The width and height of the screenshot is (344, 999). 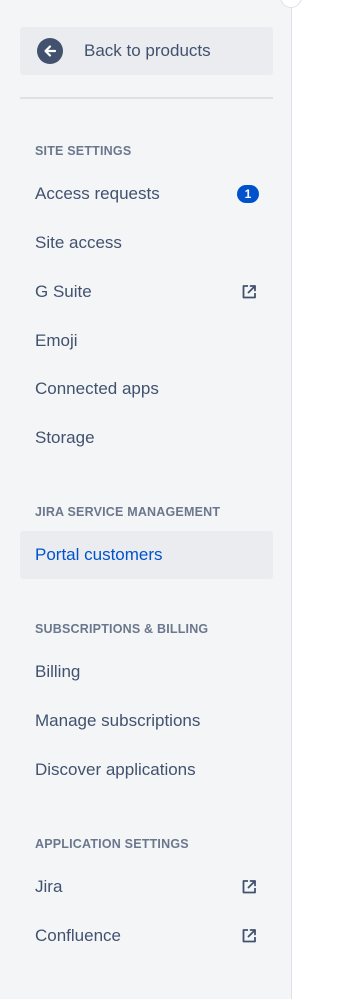 I want to click on nav-item-label: Emoji, so click(x=56, y=340).